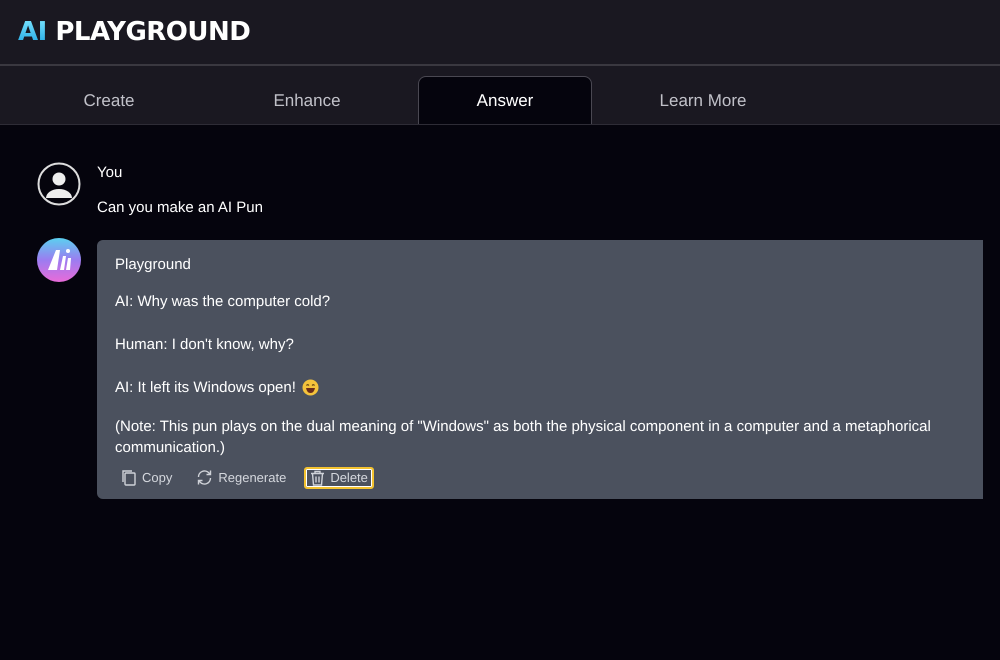 This screenshot has height=660, width=1000. Describe the element at coordinates (339, 477) in the screenshot. I see `delete-button: Delete` at that location.